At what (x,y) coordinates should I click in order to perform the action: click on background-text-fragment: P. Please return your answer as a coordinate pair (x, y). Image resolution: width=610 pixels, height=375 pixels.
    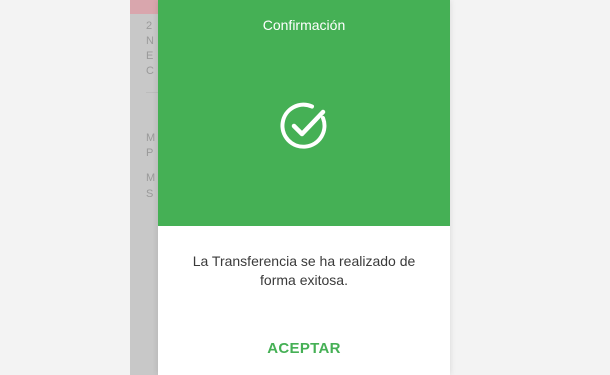
    Looking at the image, I should click on (150, 153).